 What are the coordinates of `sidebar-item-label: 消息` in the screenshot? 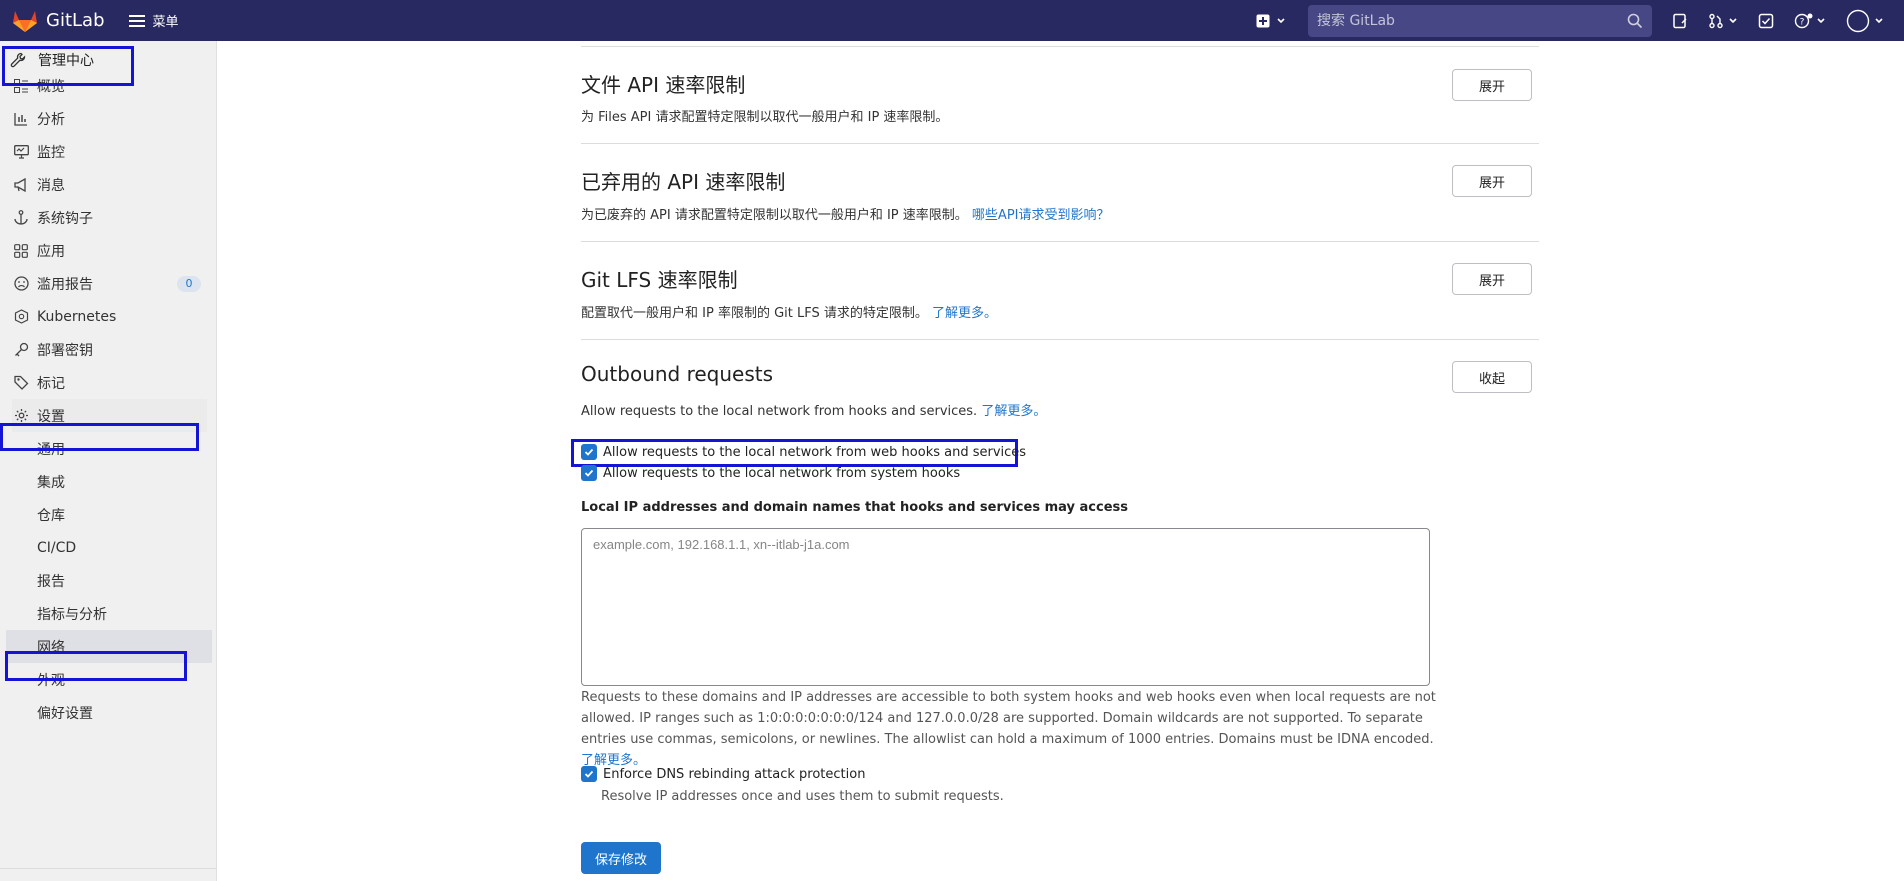 It's located at (51, 185).